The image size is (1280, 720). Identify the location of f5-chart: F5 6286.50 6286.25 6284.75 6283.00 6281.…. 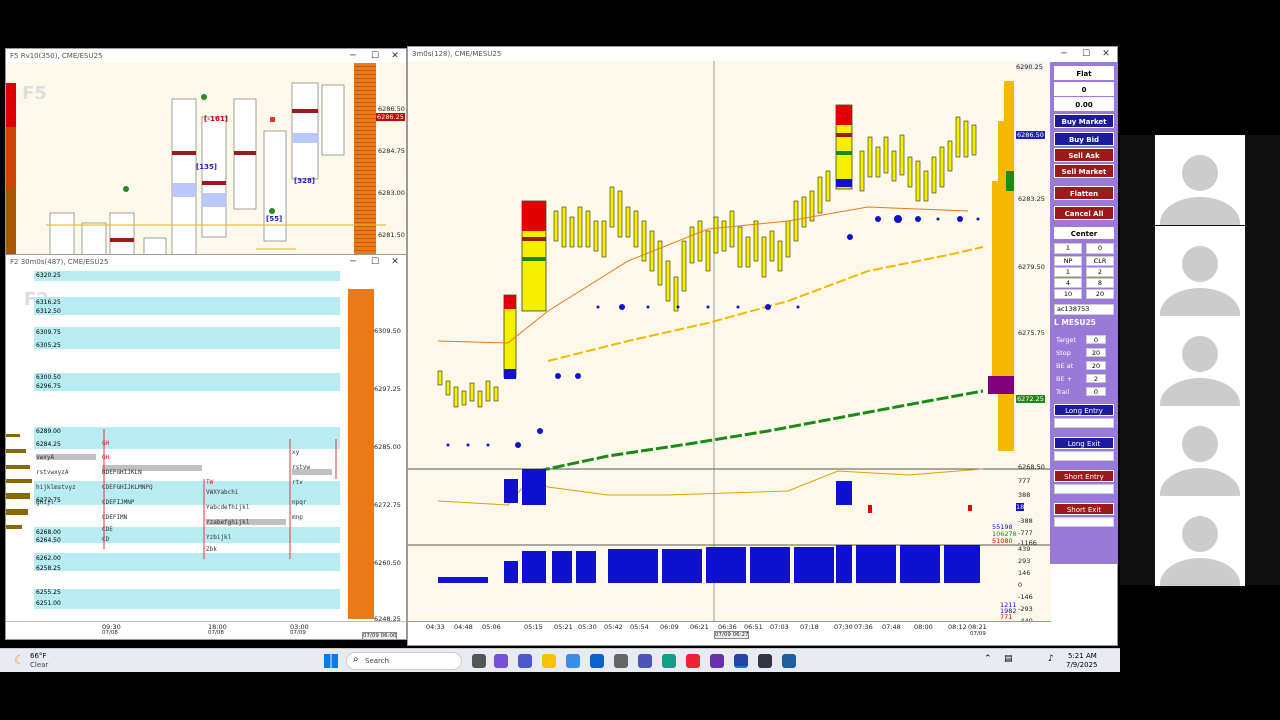
(206, 160).